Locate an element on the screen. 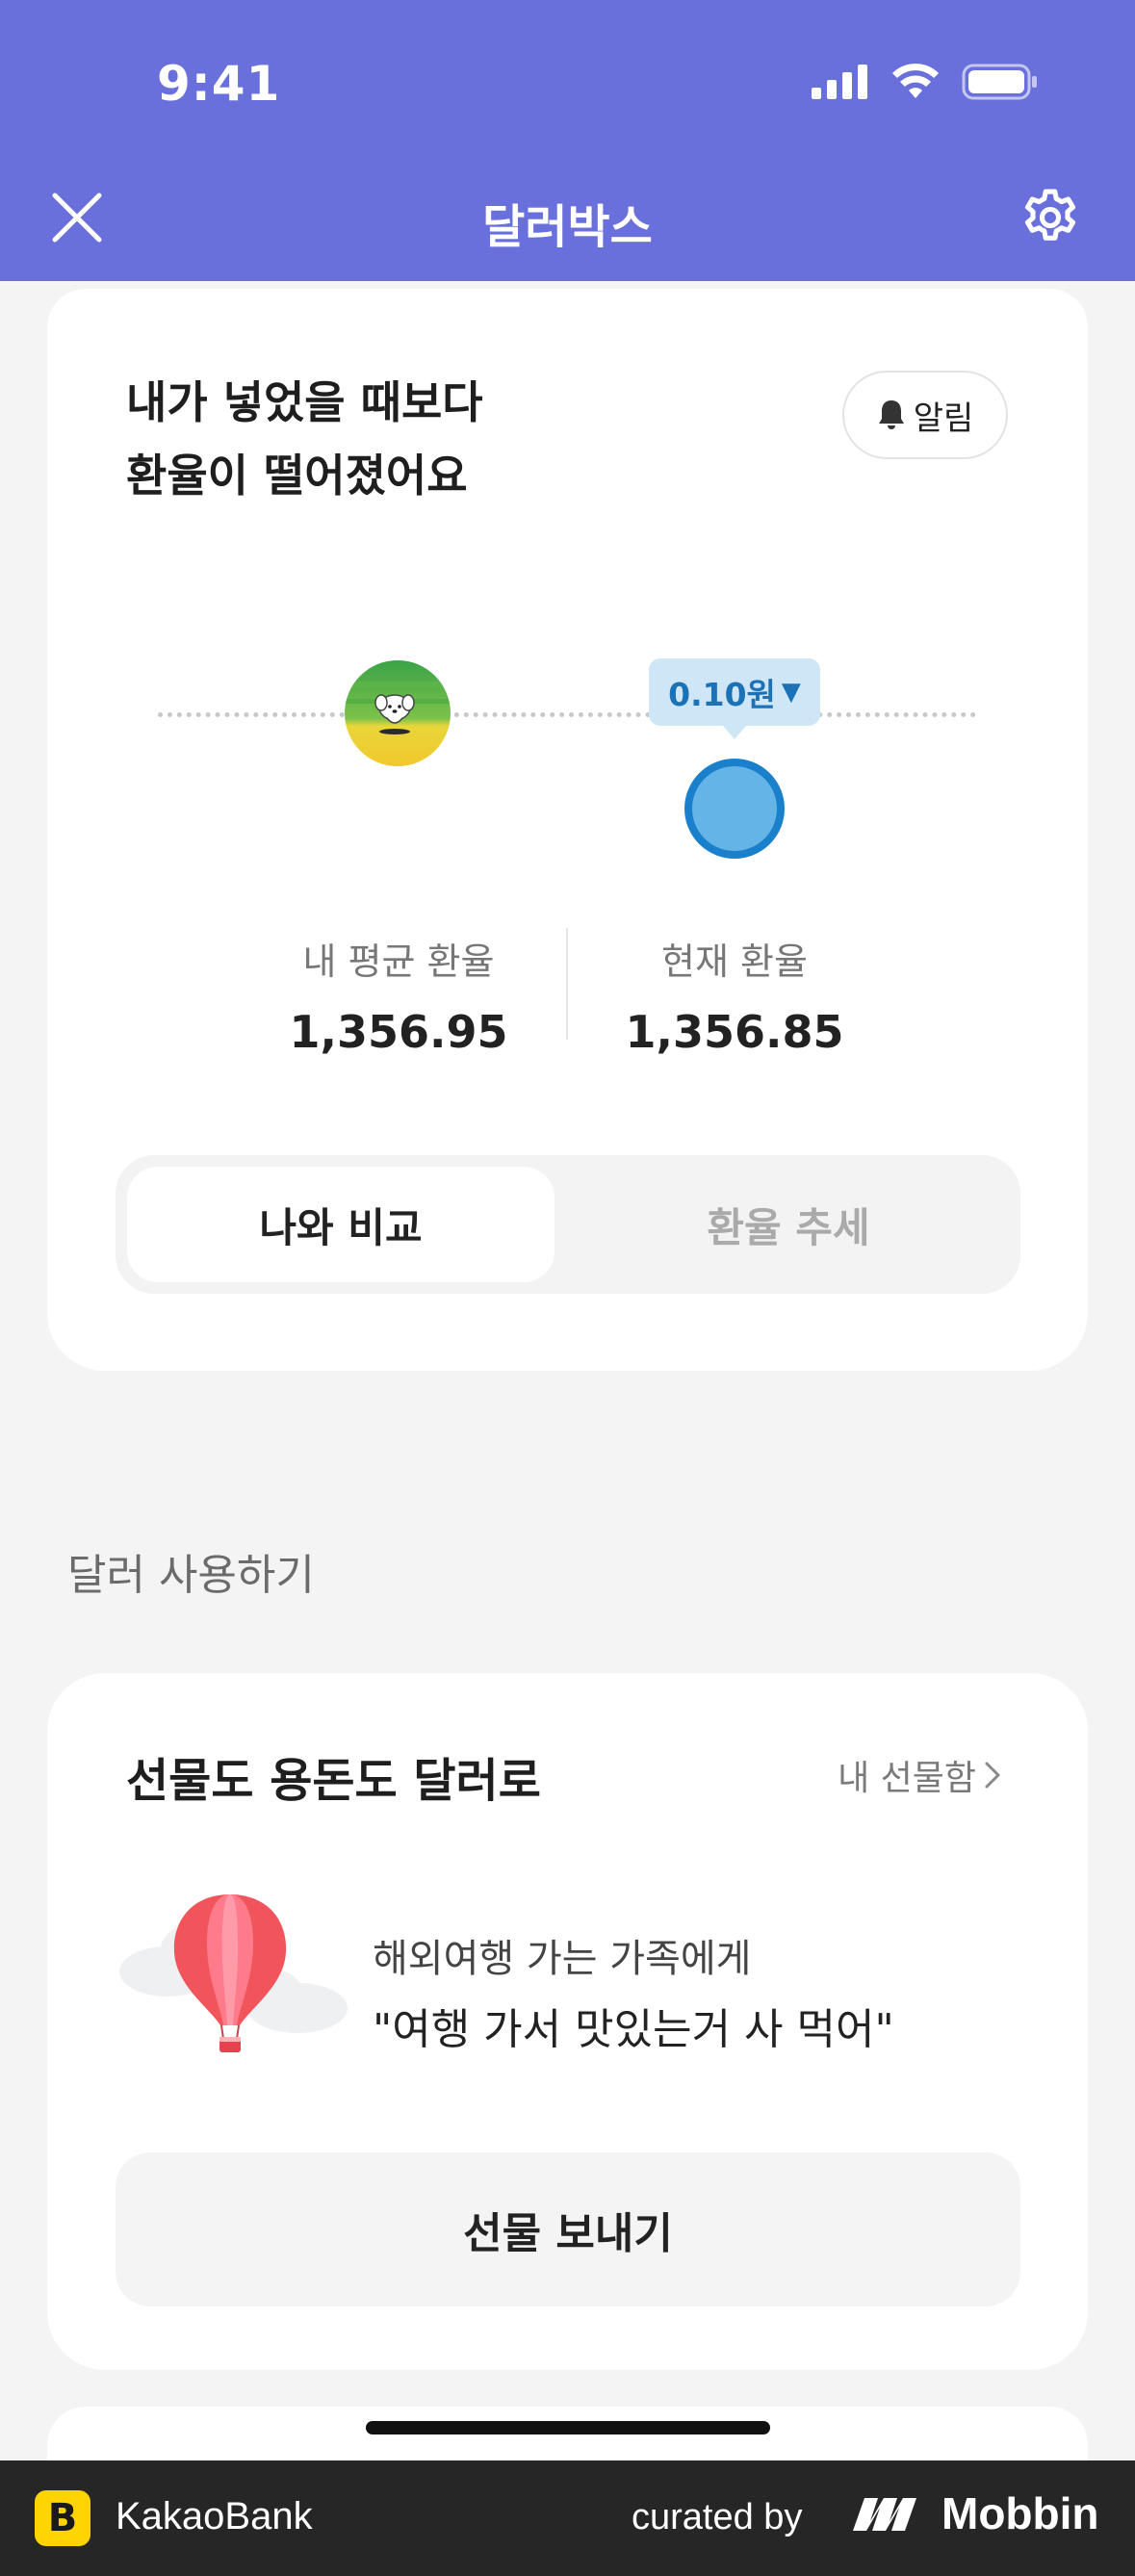  character-icon is located at coordinates (398, 713).